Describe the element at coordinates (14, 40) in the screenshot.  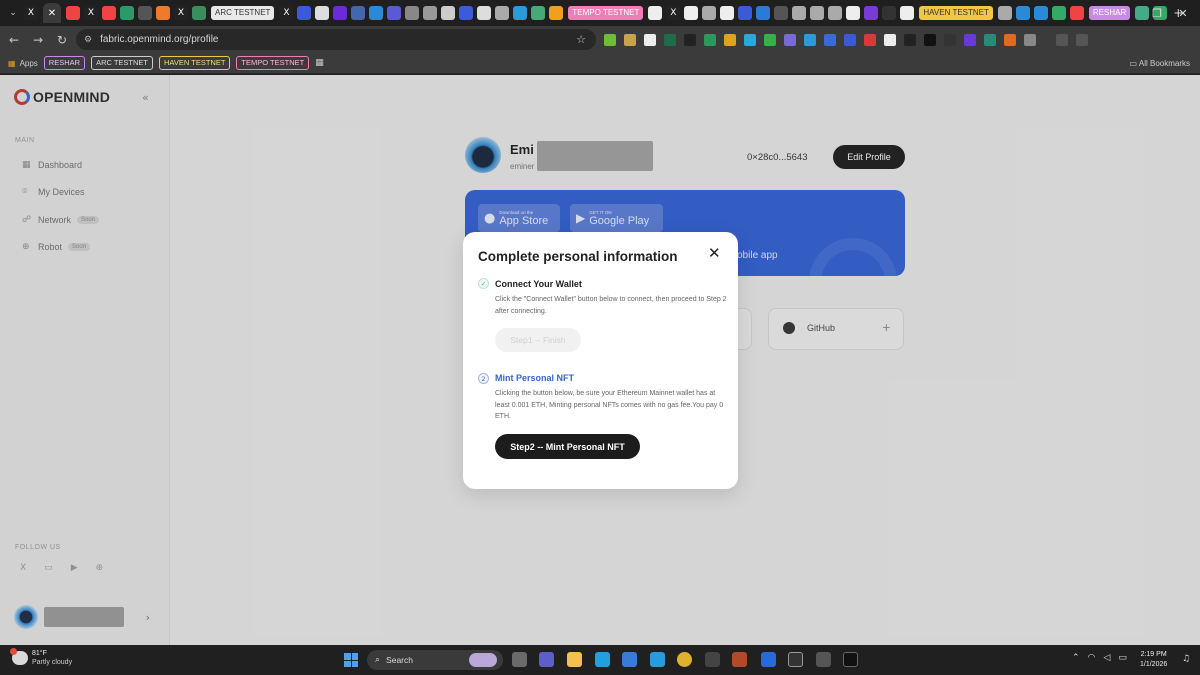
I see `back-arrow-icon: ←` at that location.